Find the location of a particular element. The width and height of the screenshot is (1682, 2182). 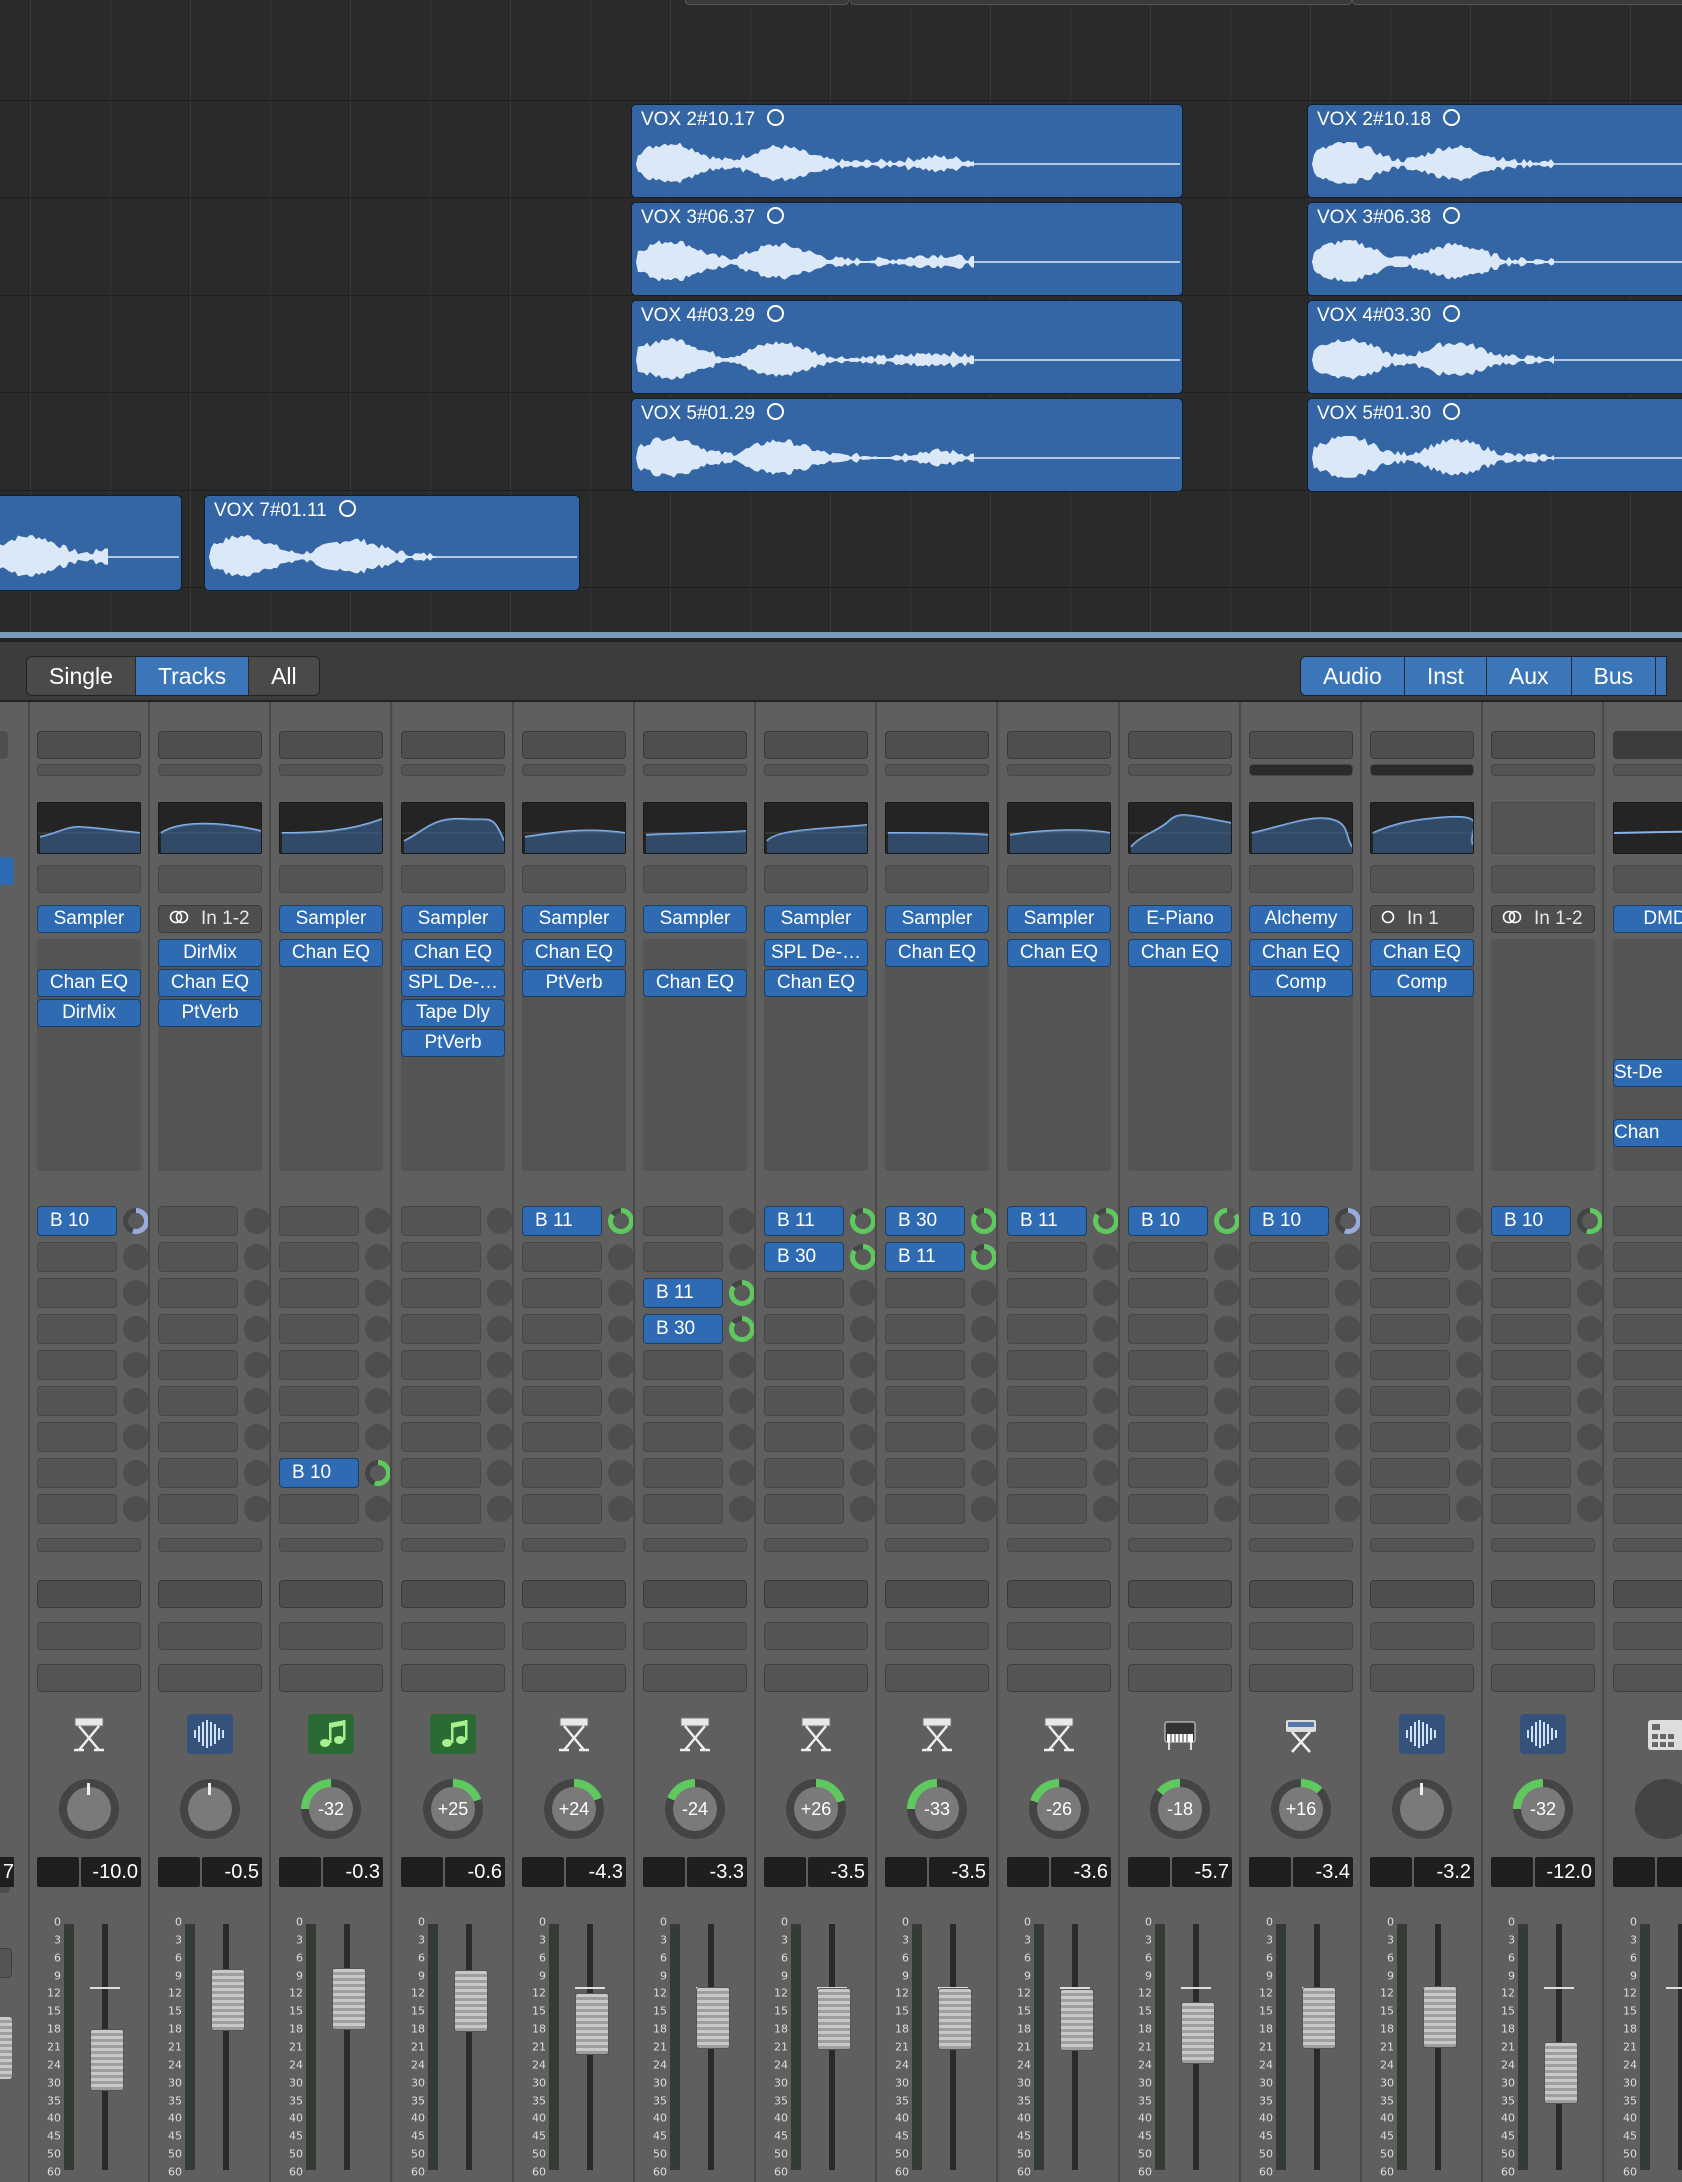

volume-readout: -3.4 is located at coordinates (1323, 1872).